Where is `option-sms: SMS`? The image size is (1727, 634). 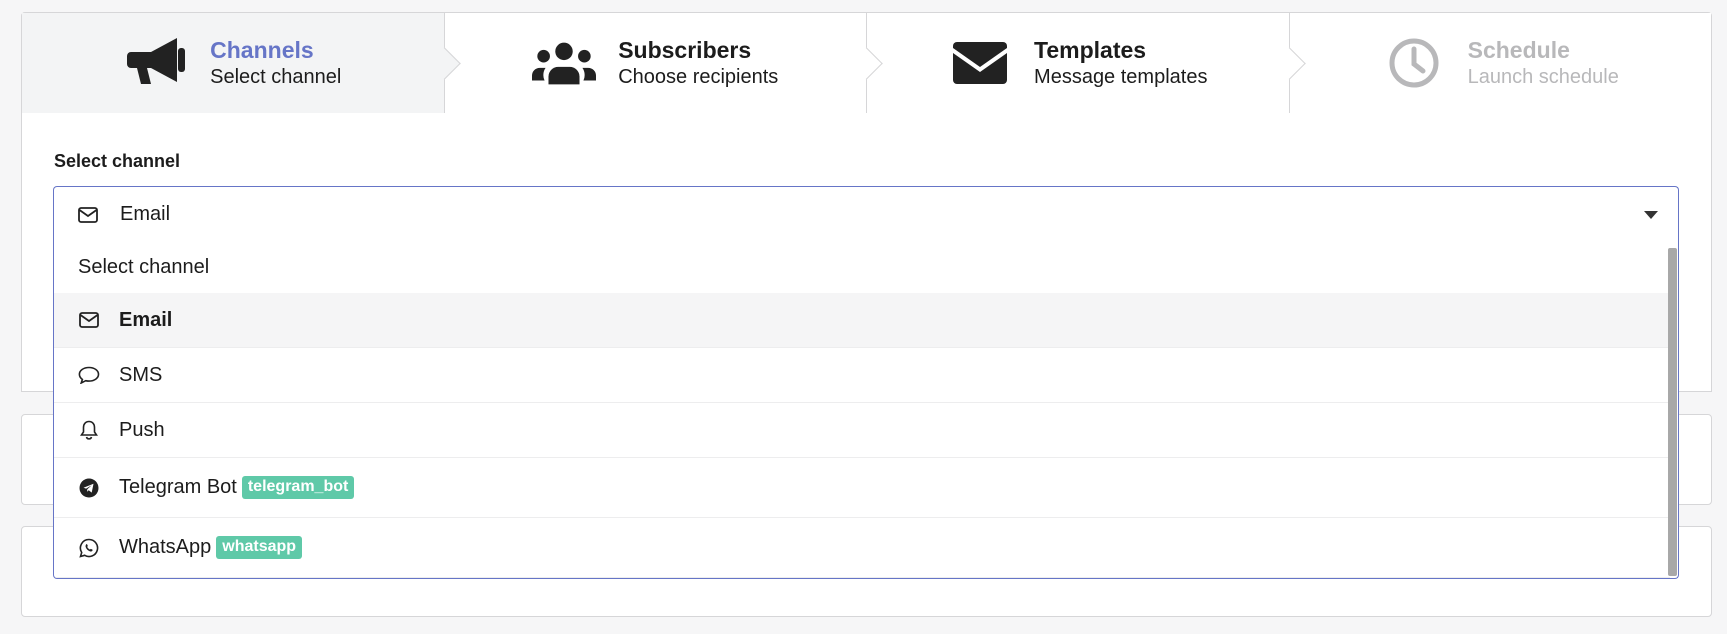
option-sms: SMS is located at coordinates (862, 375).